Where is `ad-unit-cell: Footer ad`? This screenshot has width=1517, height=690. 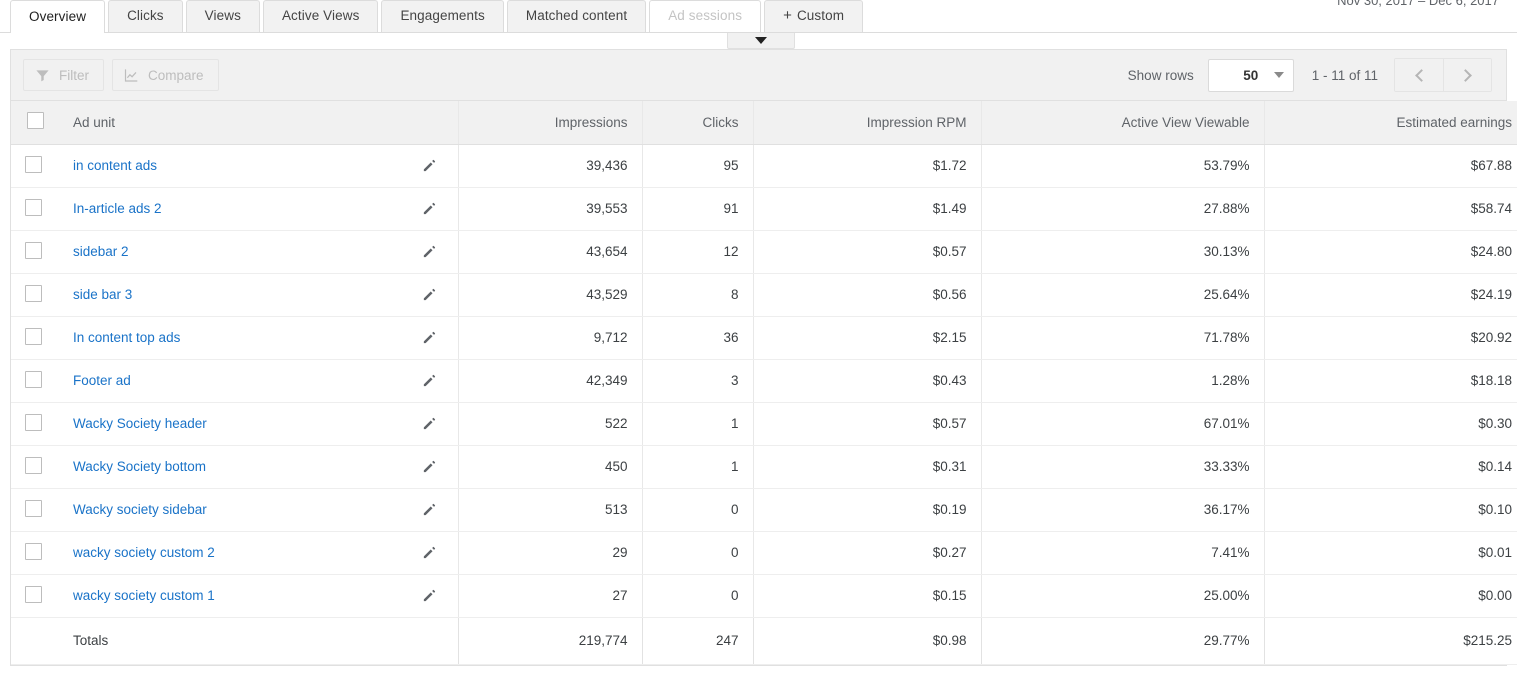 ad-unit-cell: Footer ad is located at coordinates (258, 381).